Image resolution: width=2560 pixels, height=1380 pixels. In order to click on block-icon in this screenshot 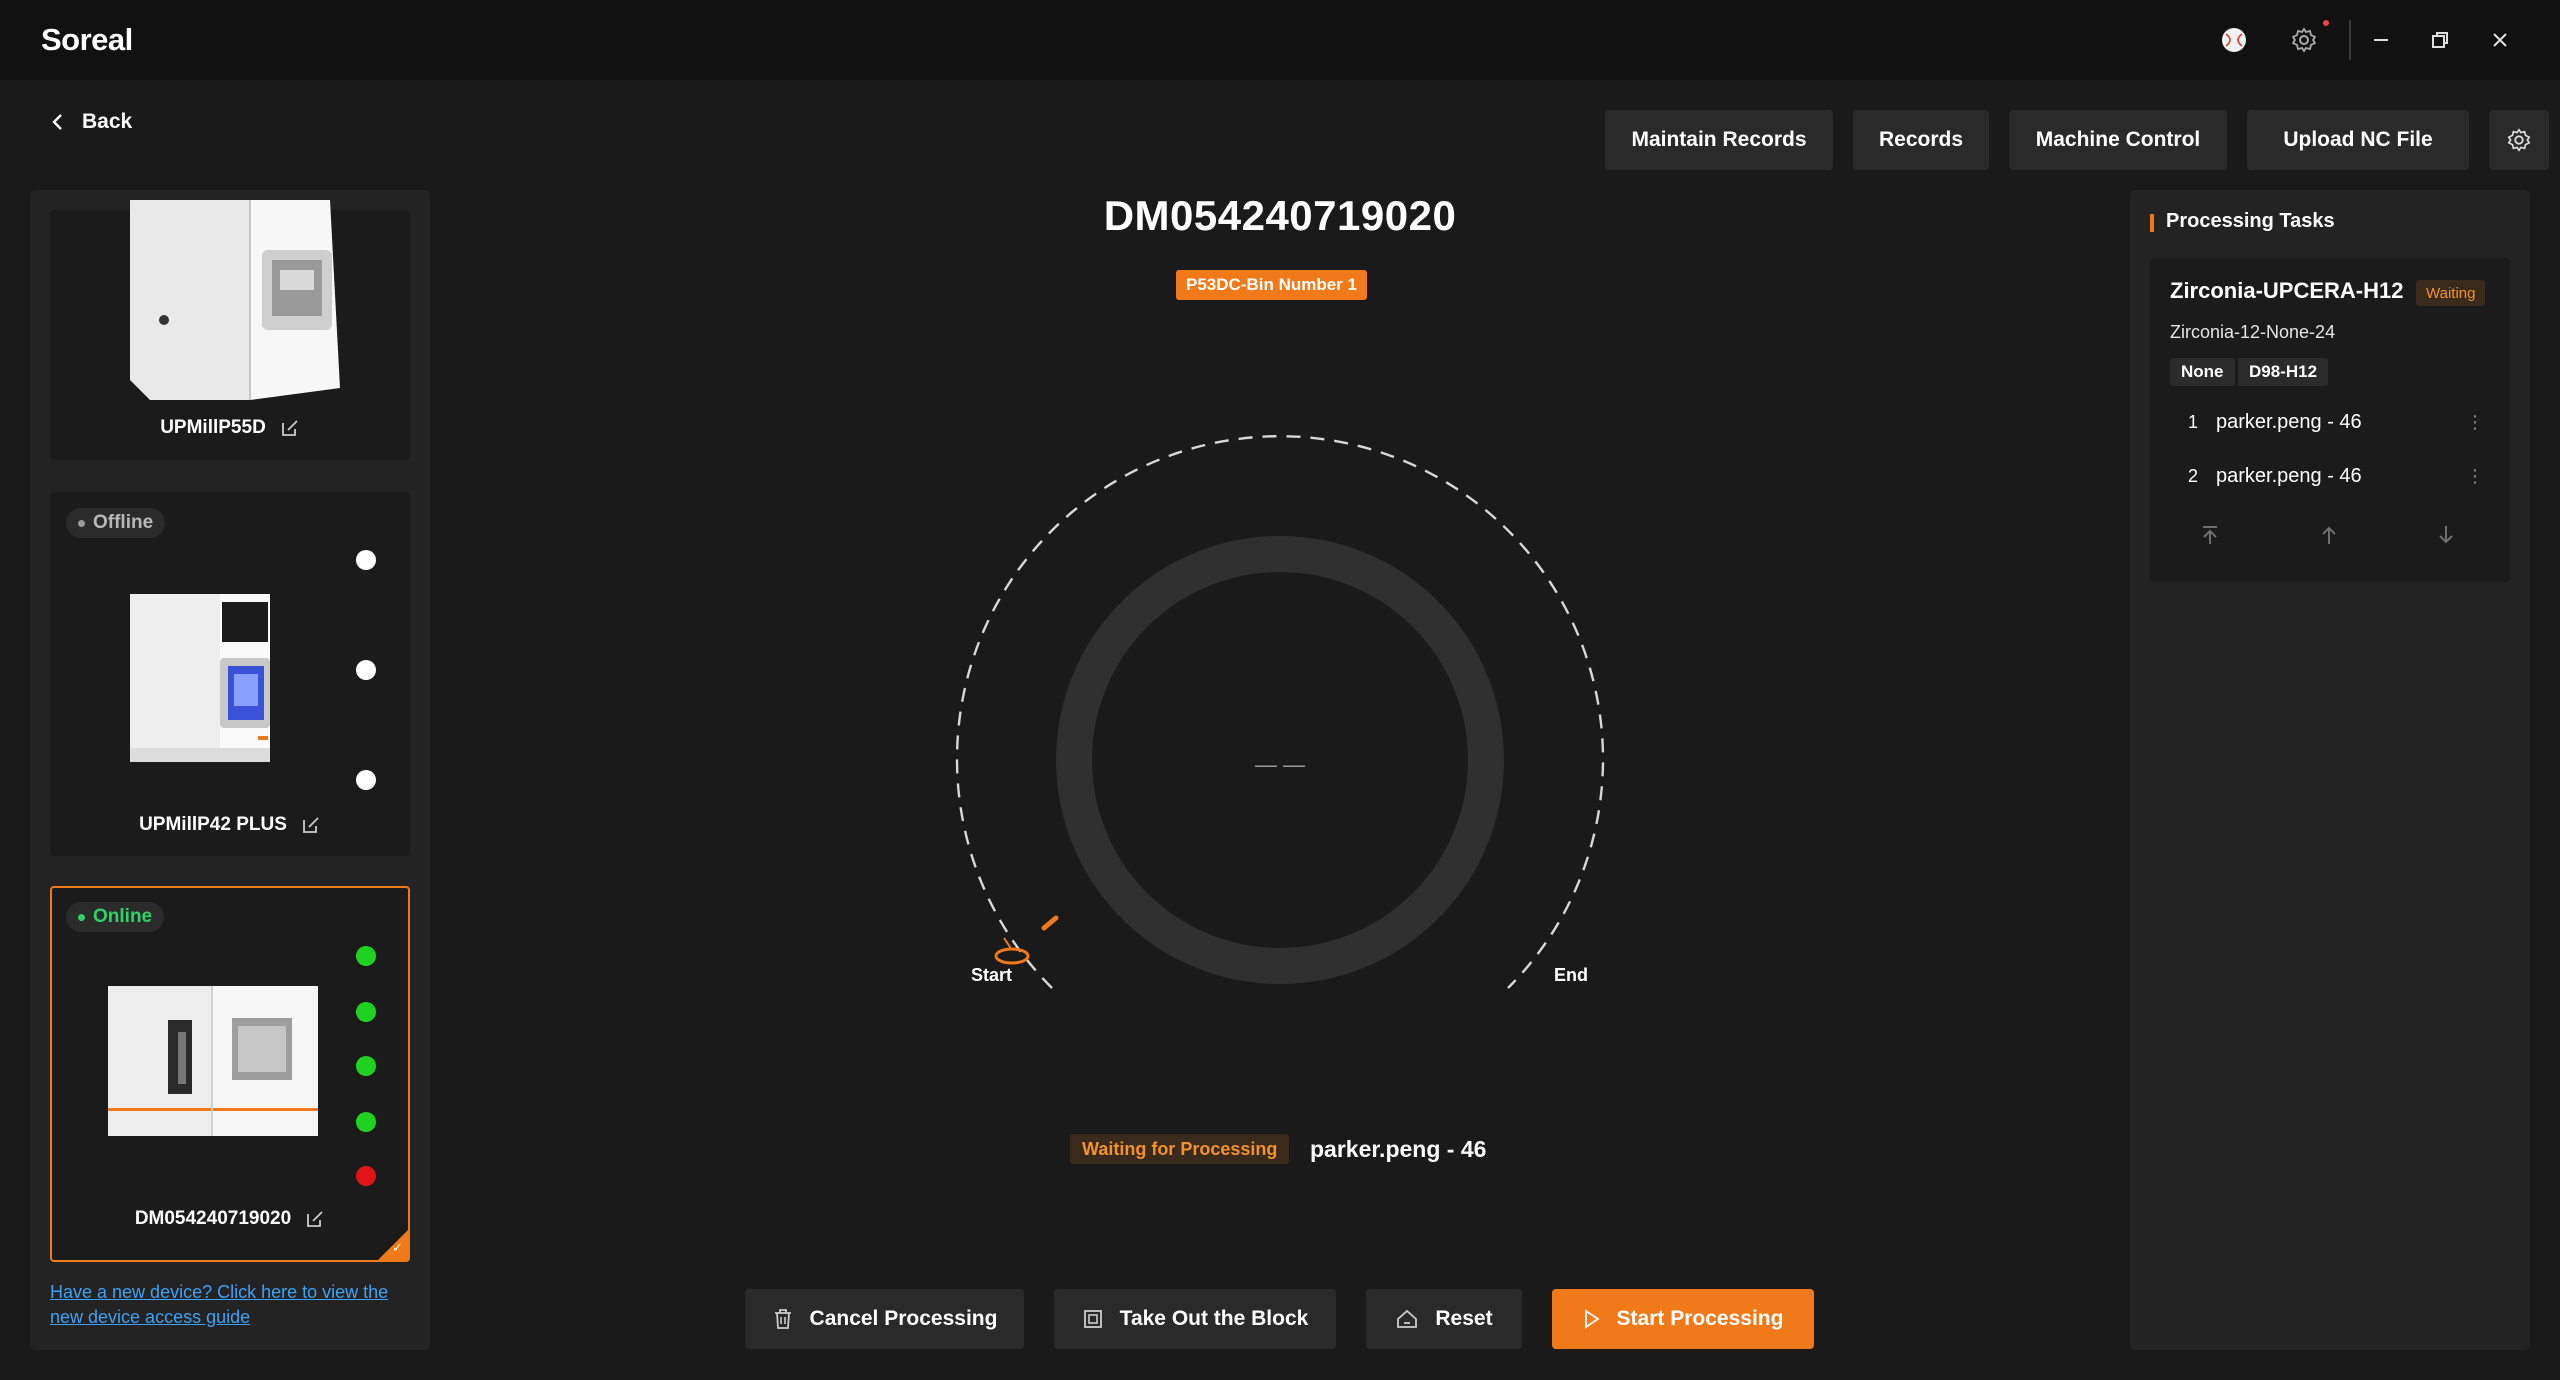, I will do `click(1092, 1319)`.